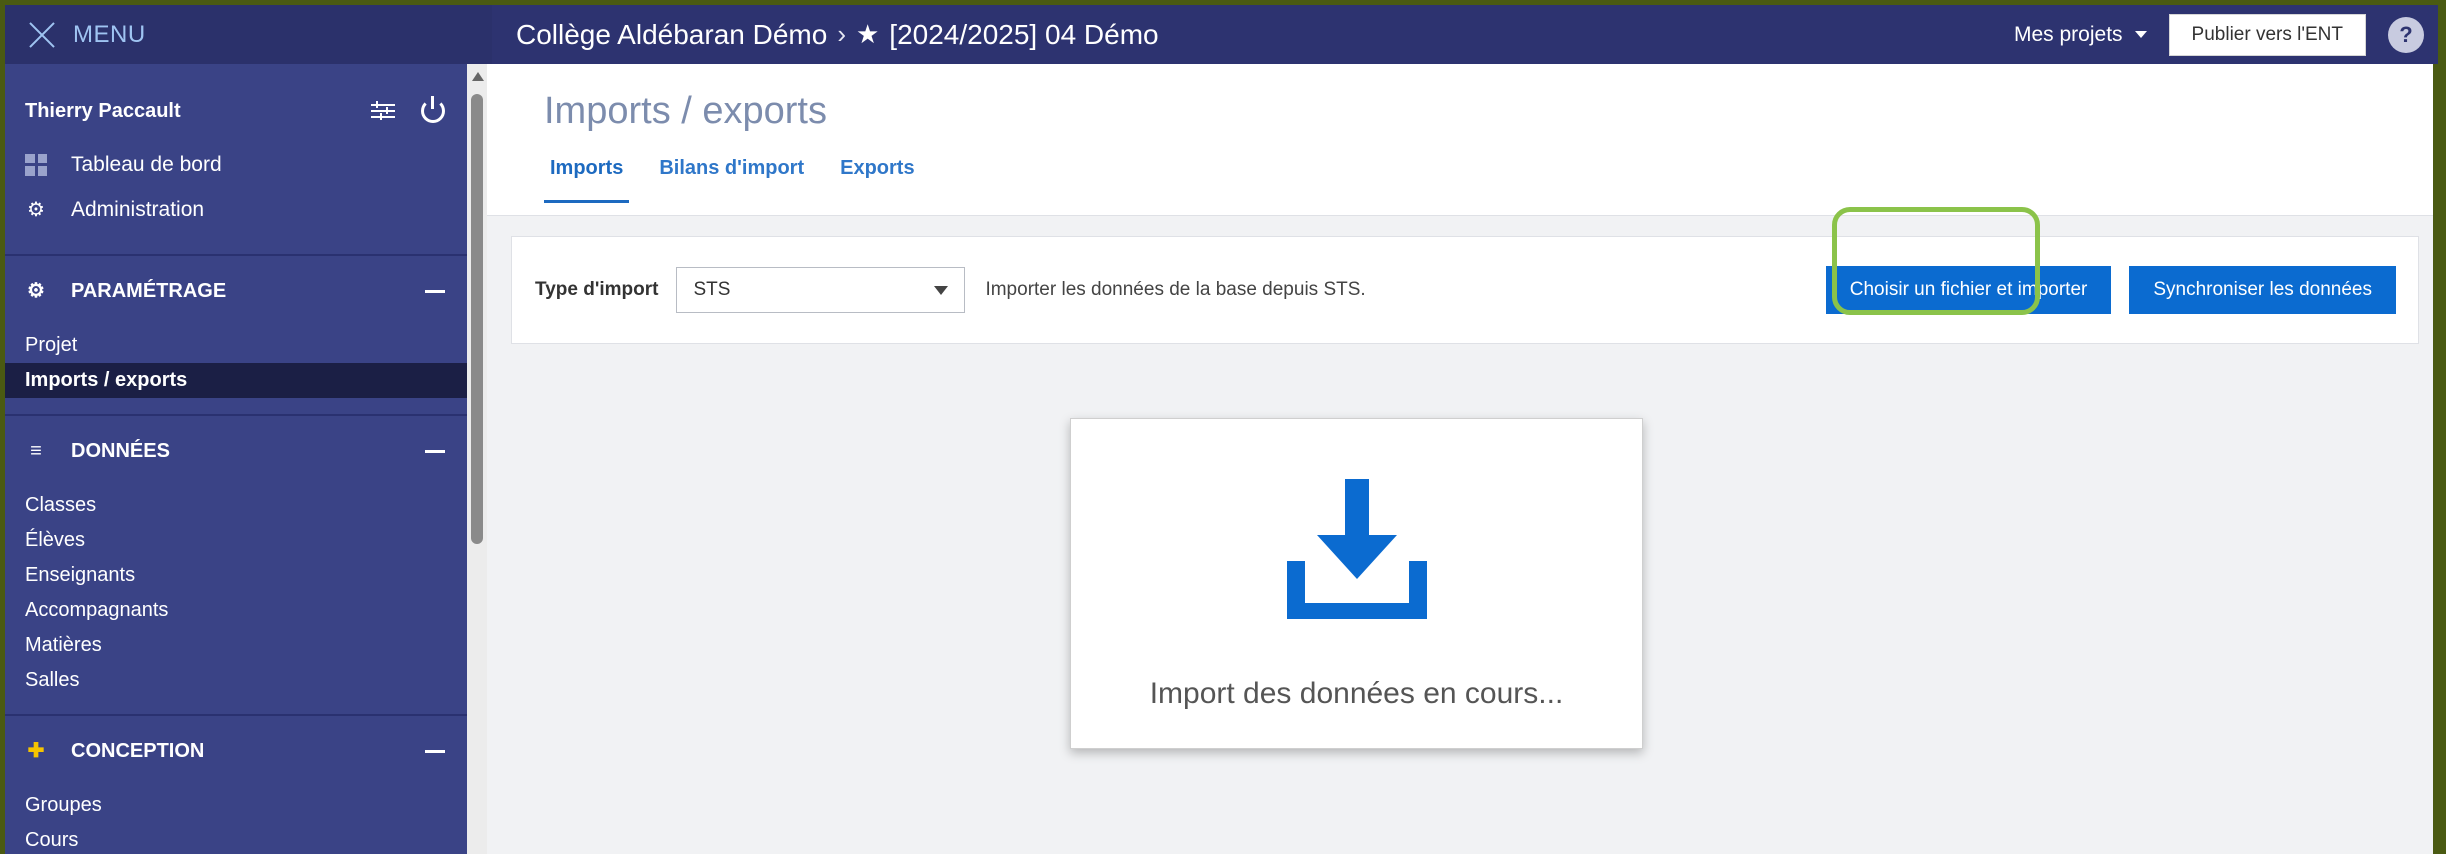  I want to click on section-header-donnees: ≡ DONNÉES, so click(236, 451).